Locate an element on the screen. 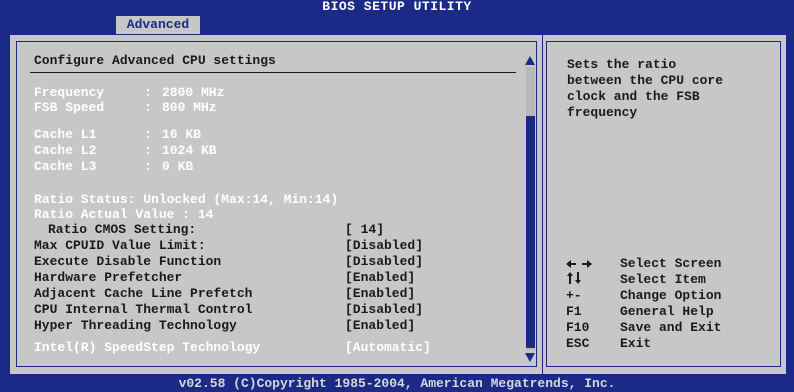 The image size is (794, 392). key-desc-select-screen: Select Screen is located at coordinates (671, 263).